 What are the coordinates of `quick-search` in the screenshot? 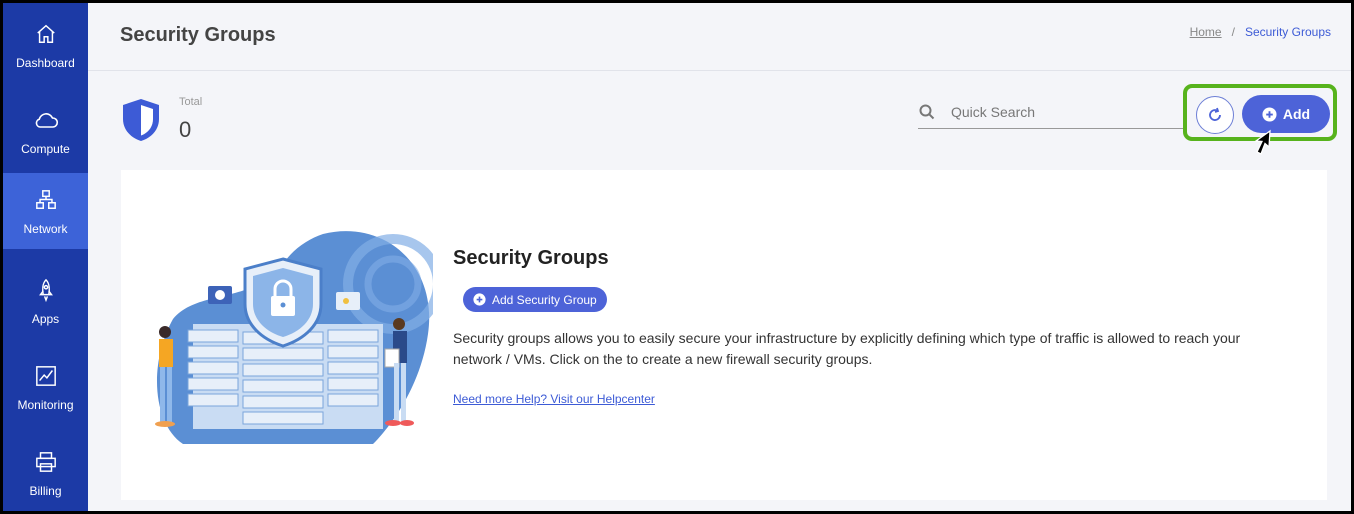 It's located at (1052, 112).